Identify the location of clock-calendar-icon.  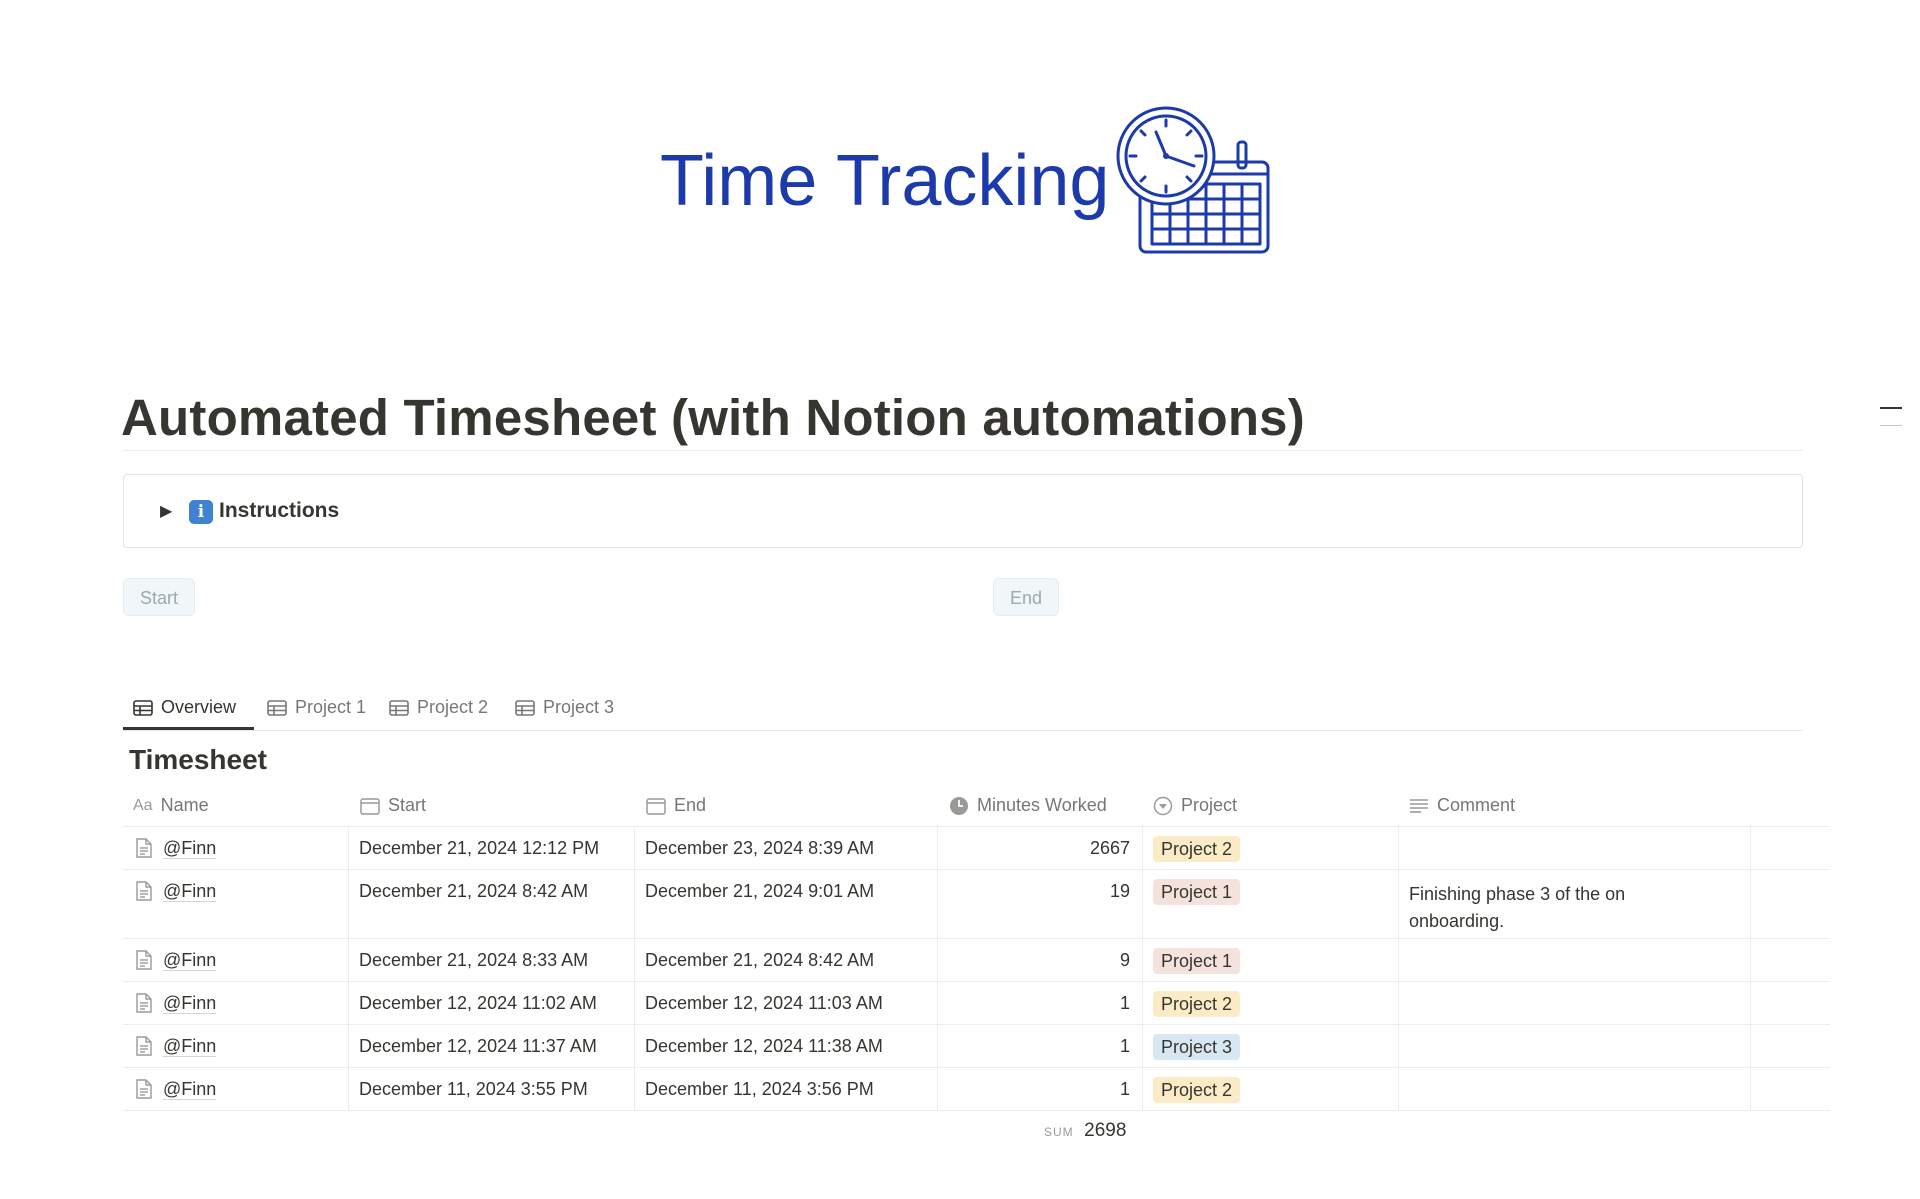
(1193, 180).